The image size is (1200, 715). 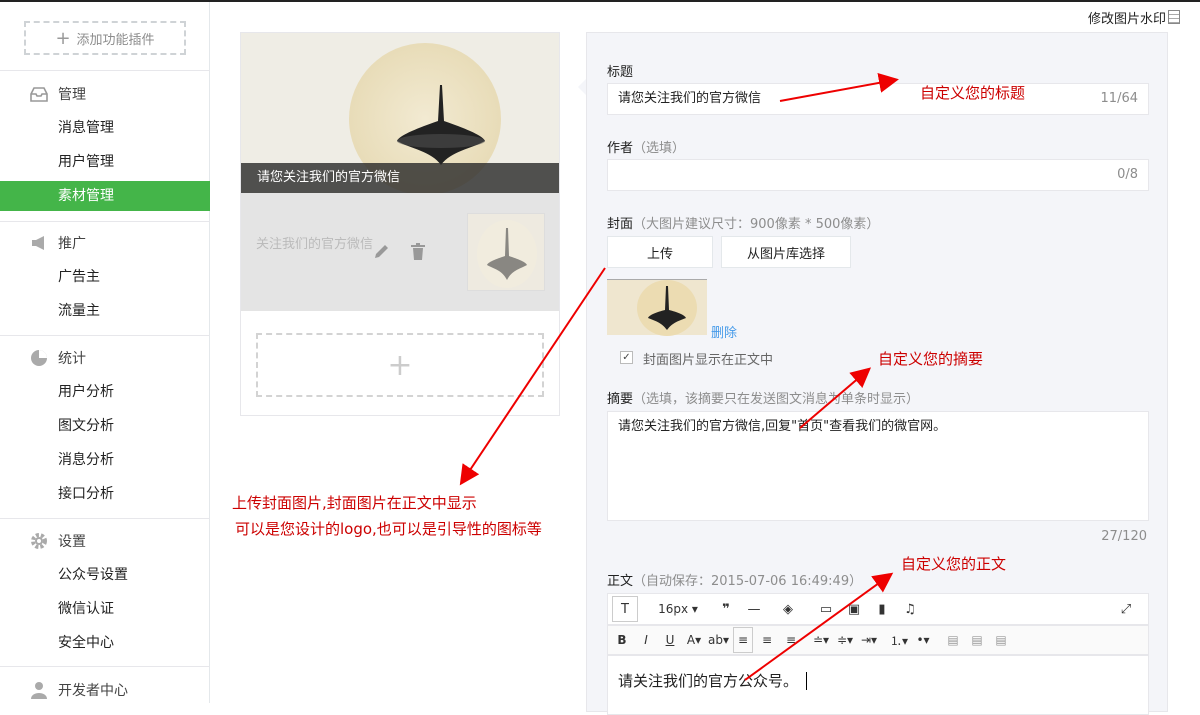 I want to click on annotation-summary: 自定义您的摘要, so click(x=931, y=359).